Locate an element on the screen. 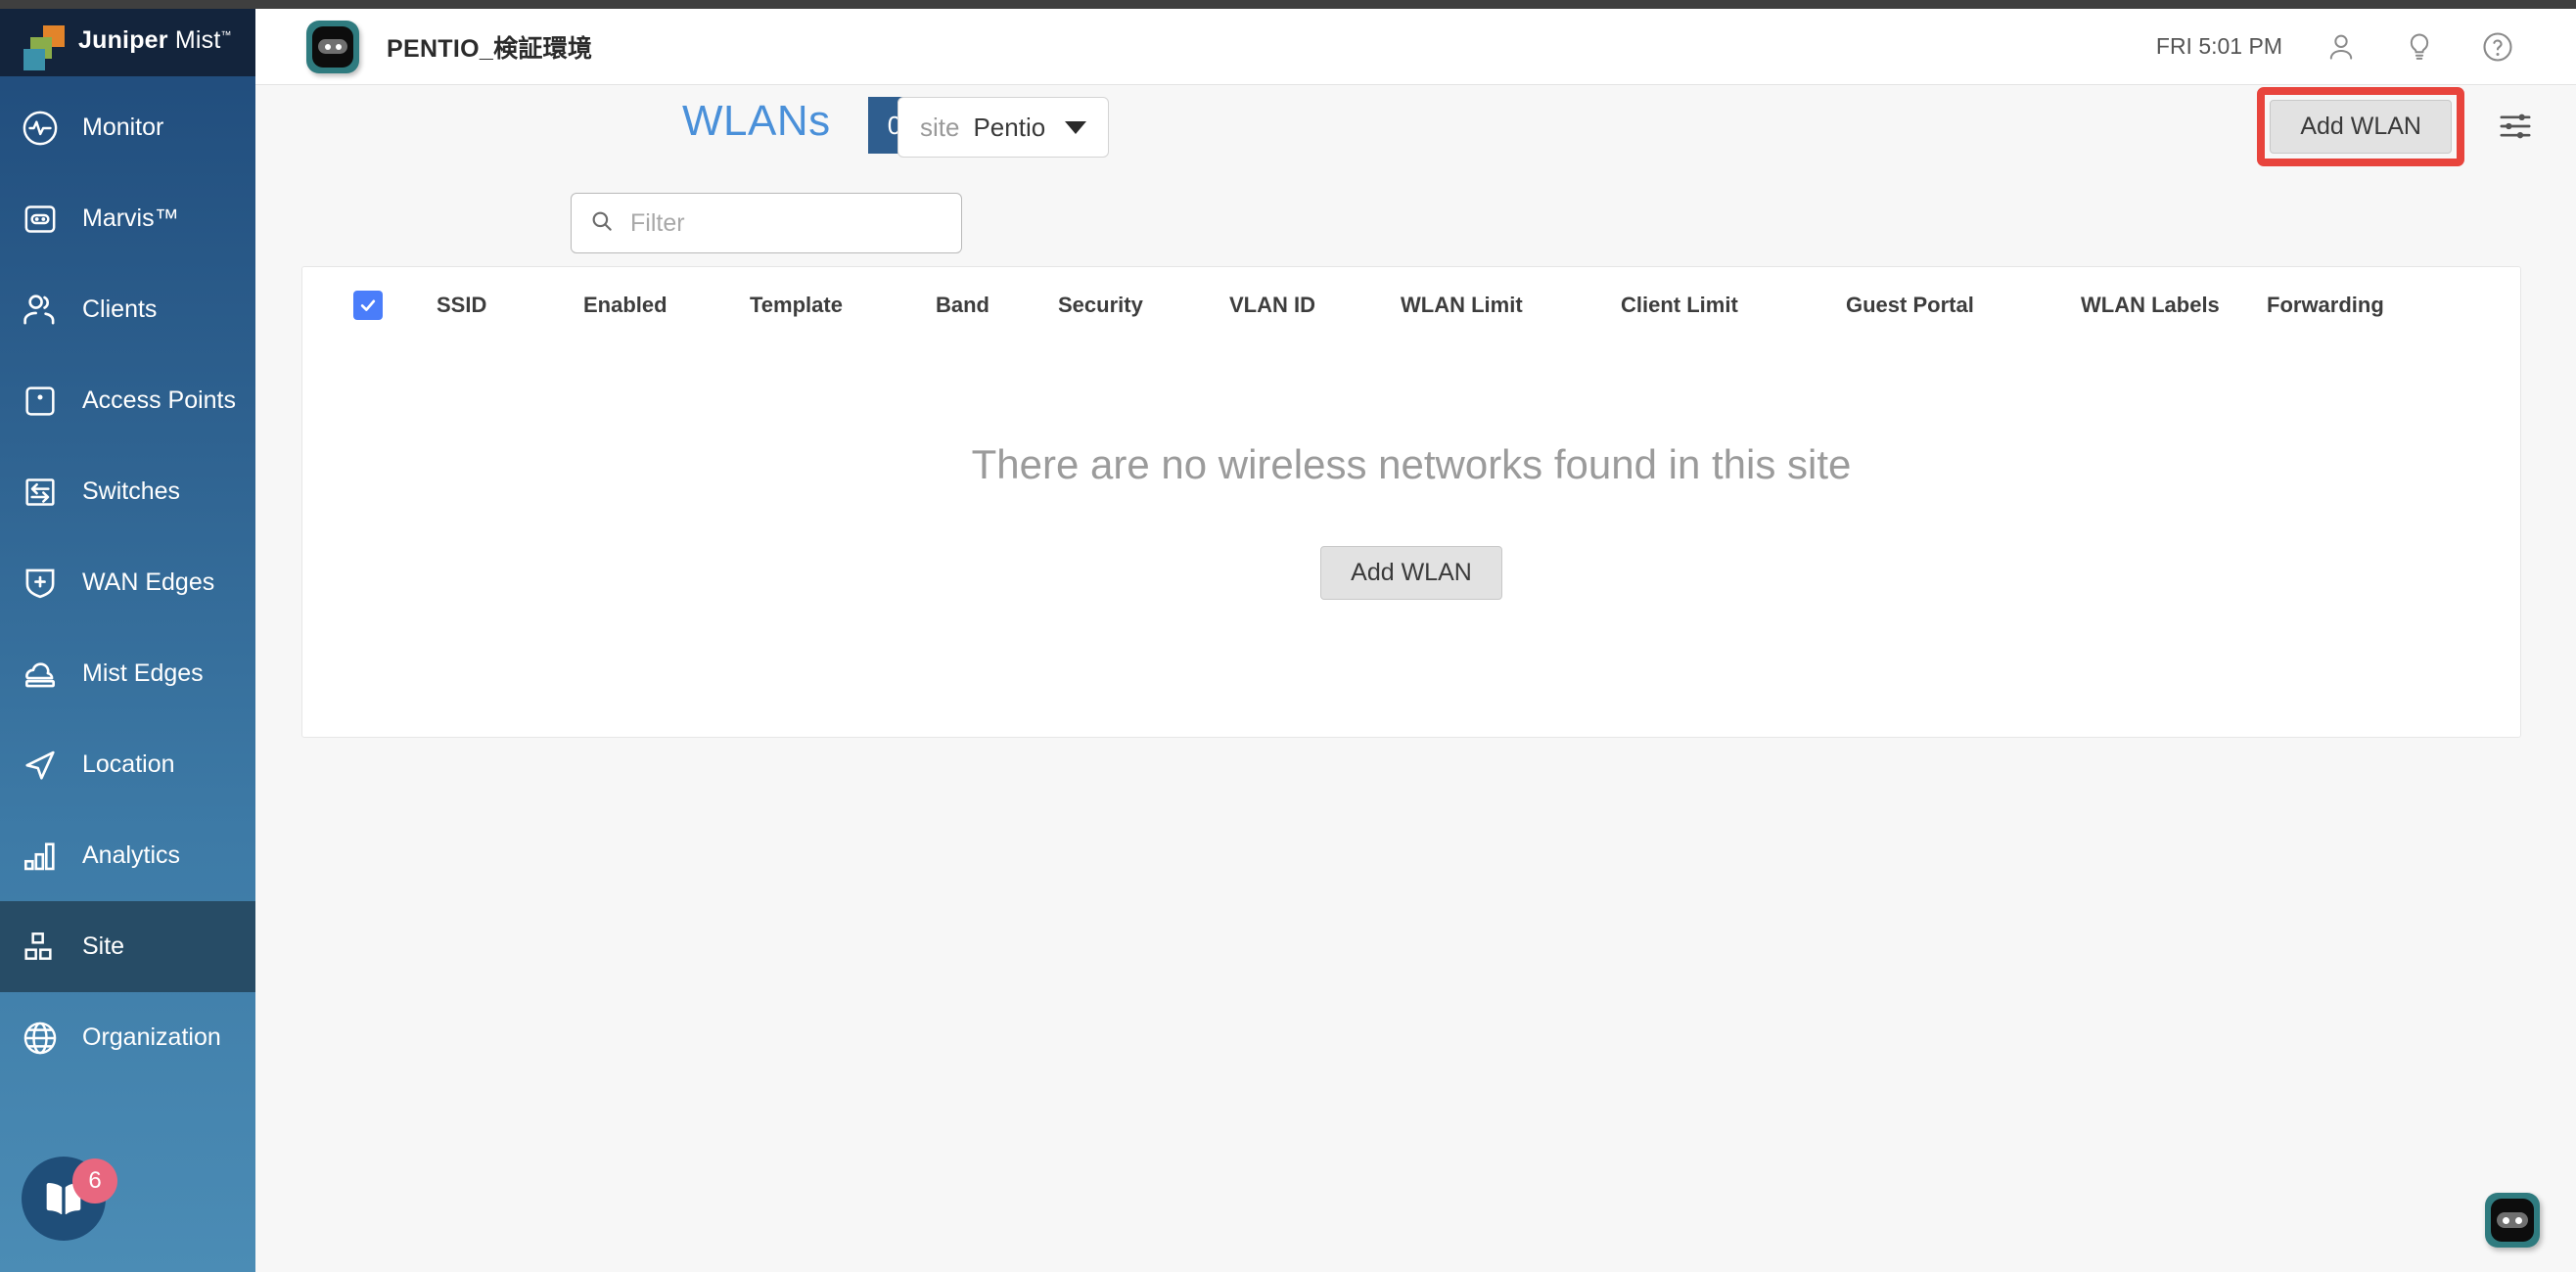 The height and width of the screenshot is (1272, 2576). page-header-actions: Add WLAN is located at coordinates (2416, 126).